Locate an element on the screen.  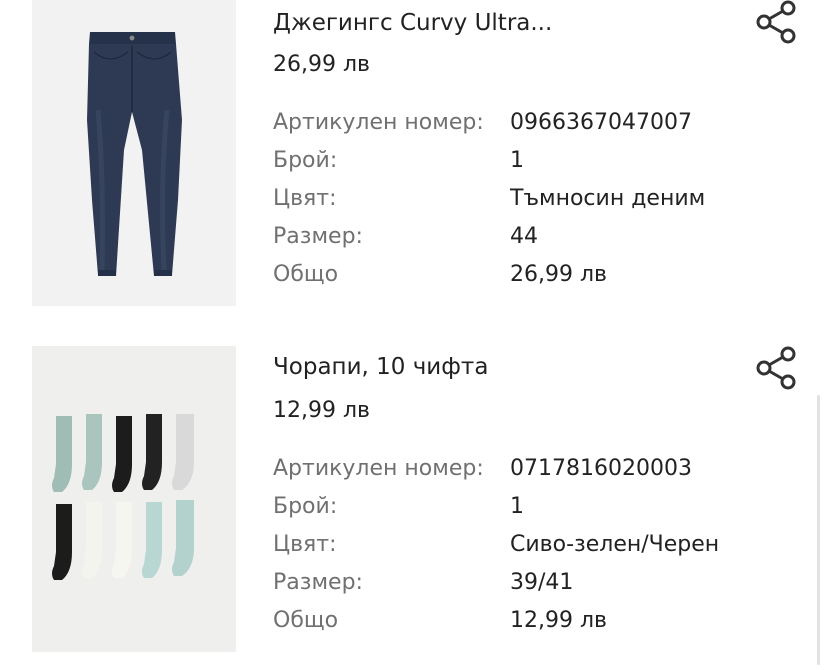
detail-row-size: Размер: 39/41 is located at coordinates (533, 583).